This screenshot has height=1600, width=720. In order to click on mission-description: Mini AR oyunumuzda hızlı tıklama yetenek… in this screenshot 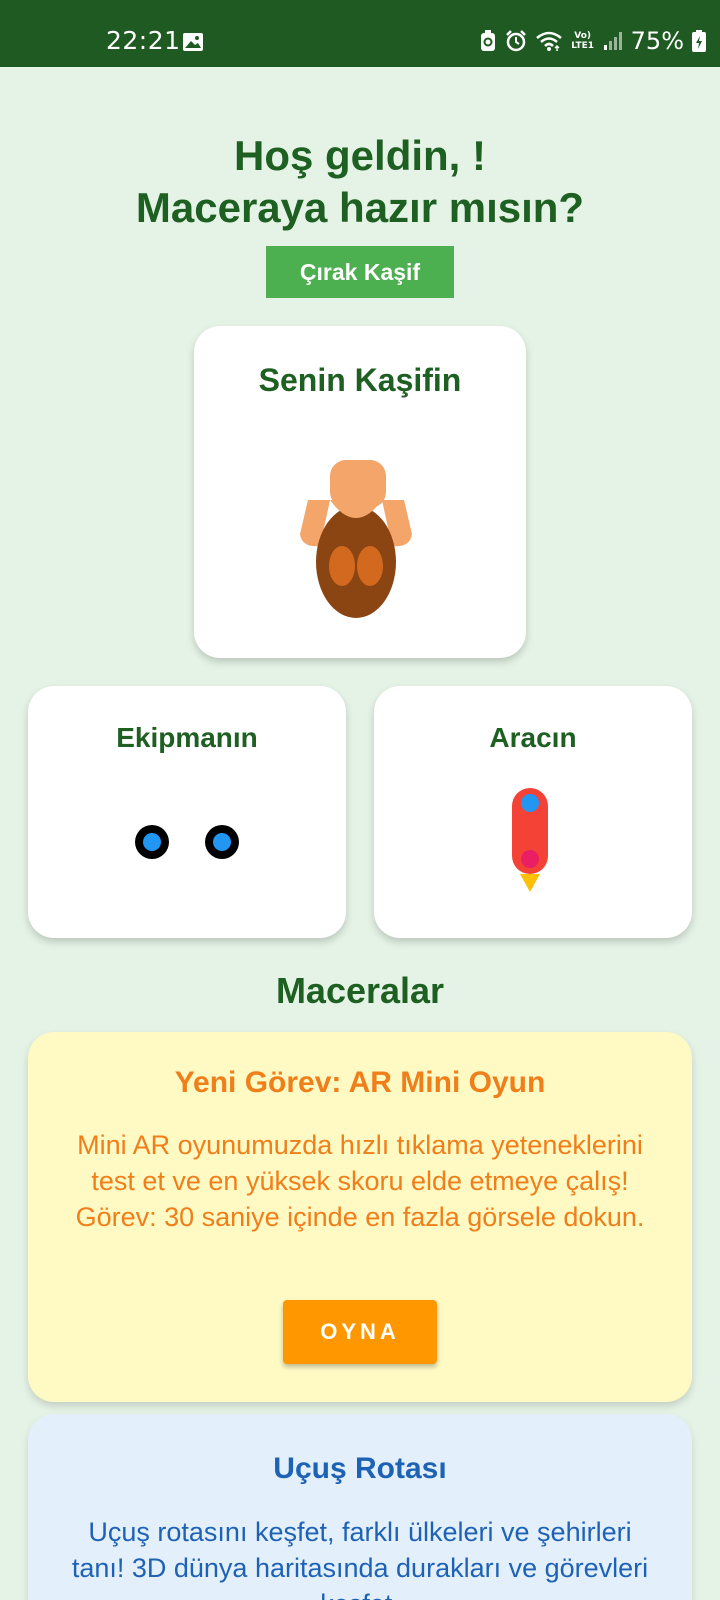, I will do `click(360, 1181)`.